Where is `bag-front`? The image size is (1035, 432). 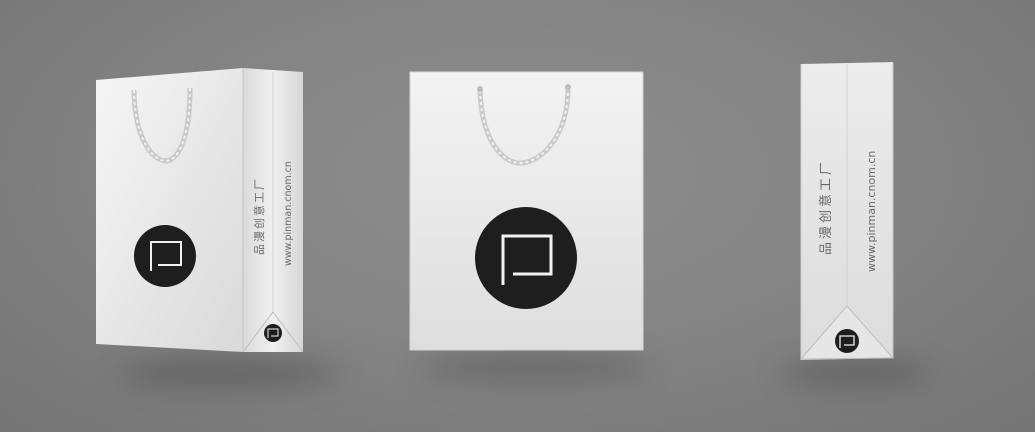 bag-front is located at coordinates (526, 211).